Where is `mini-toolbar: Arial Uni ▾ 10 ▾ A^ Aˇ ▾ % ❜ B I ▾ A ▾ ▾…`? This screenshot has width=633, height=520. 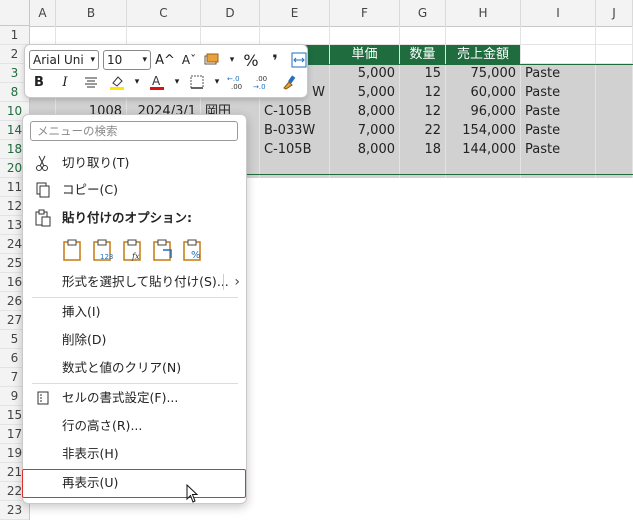 mini-toolbar: Arial Uni ▾ 10 ▾ A^ Aˇ ▾ % ❜ B I ▾ A ▾ ▾… is located at coordinates (166, 71).